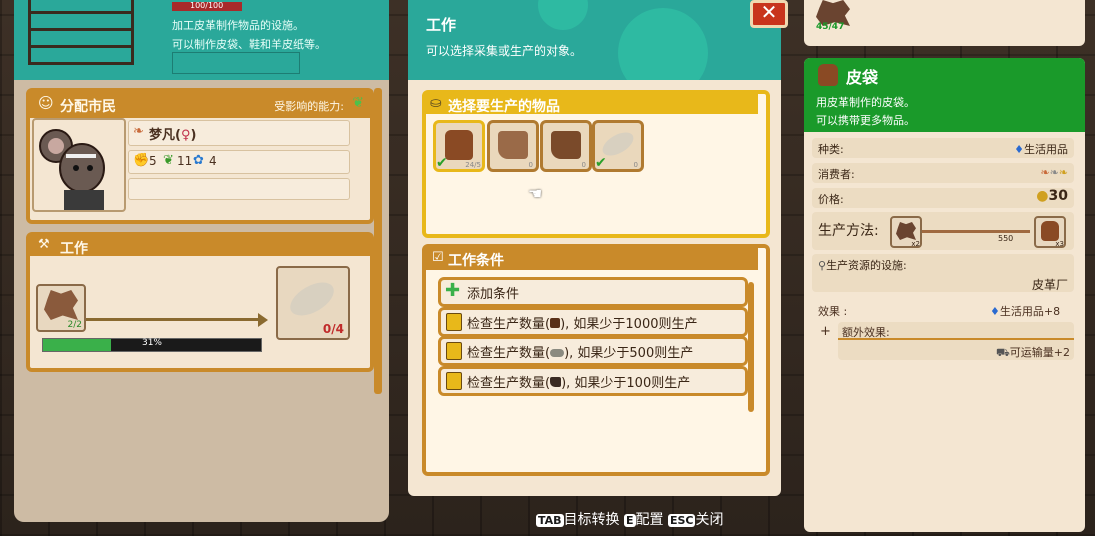 This screenshot has width=1095, height=536. I want to click on input-slot: 2/2, so click(61, 308).